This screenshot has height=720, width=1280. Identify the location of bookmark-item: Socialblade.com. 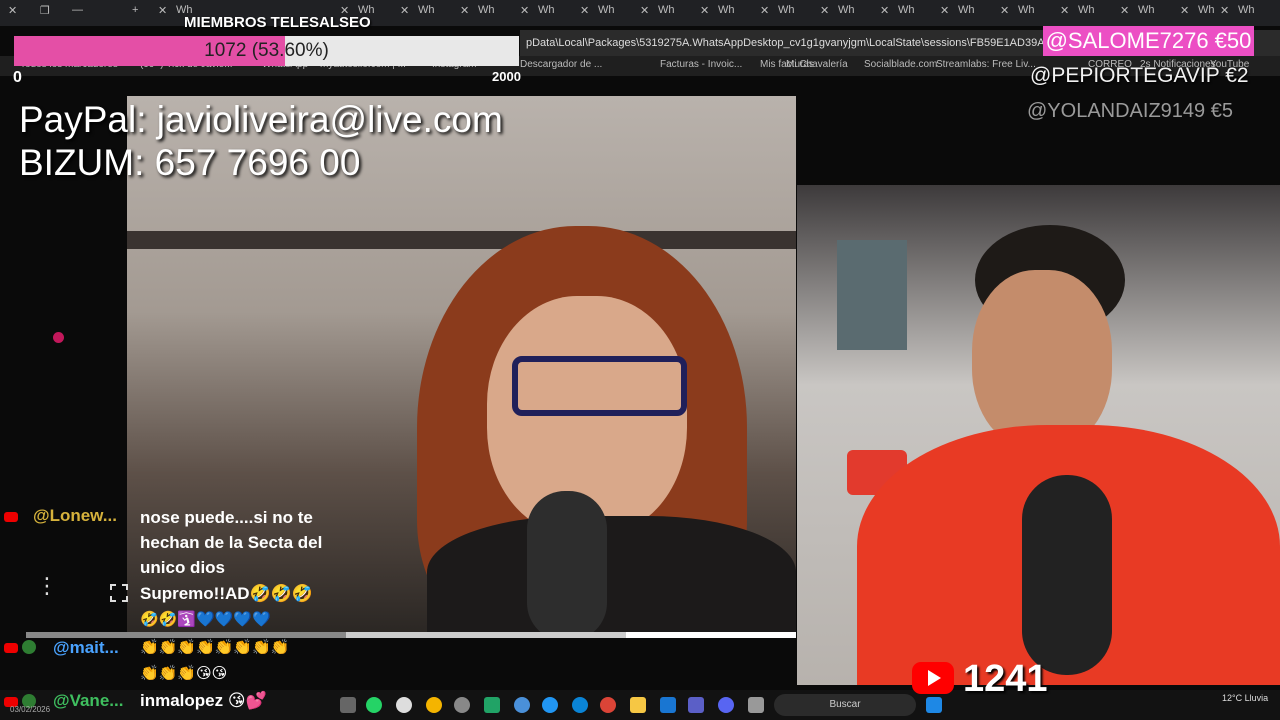
(900, 64).